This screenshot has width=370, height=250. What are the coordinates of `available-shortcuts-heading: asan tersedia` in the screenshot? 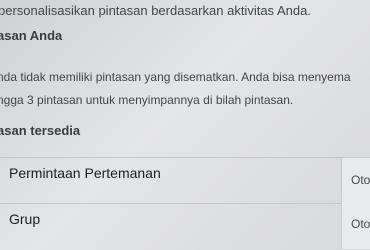 It's located at (40, 130).